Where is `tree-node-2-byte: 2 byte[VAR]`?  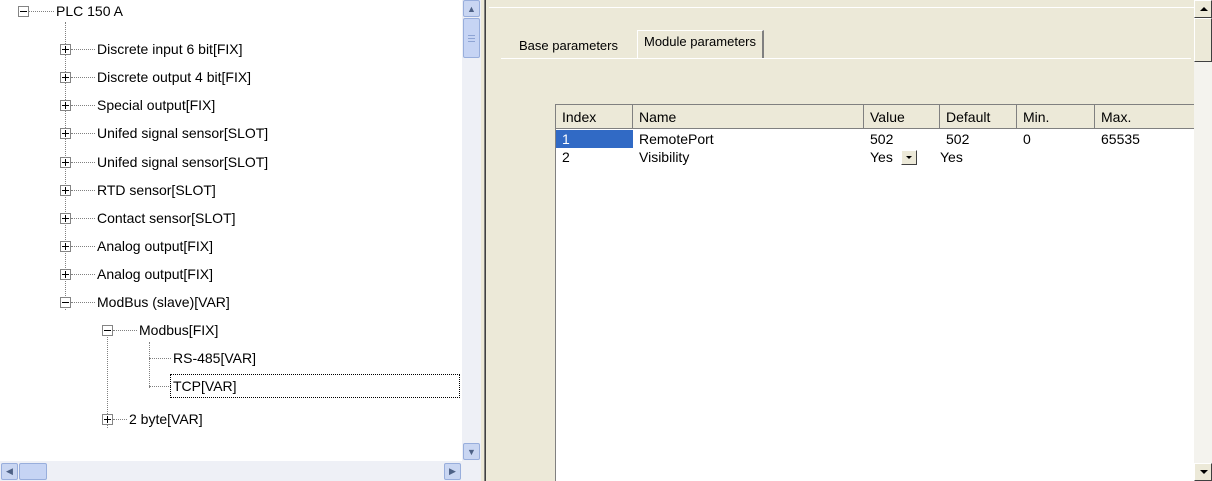 tree-node-2-byte: 2 byte[VAR] is located at coordinates (153, 419).